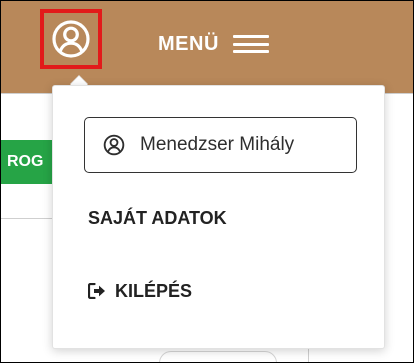  I want to click on background-tab: ROG, so click(27, 162).